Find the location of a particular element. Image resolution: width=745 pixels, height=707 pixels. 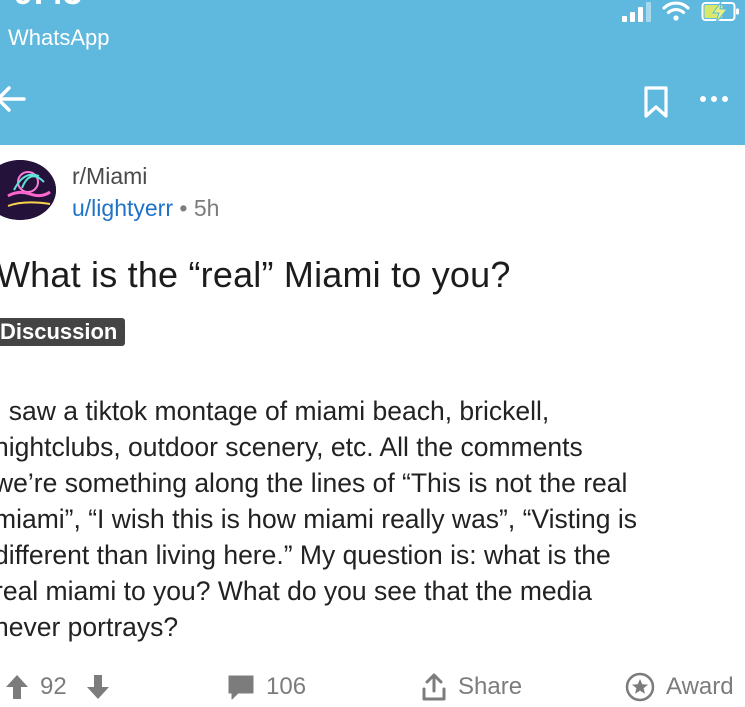

cellular-signal-icon is located at coordinates (636, 11).